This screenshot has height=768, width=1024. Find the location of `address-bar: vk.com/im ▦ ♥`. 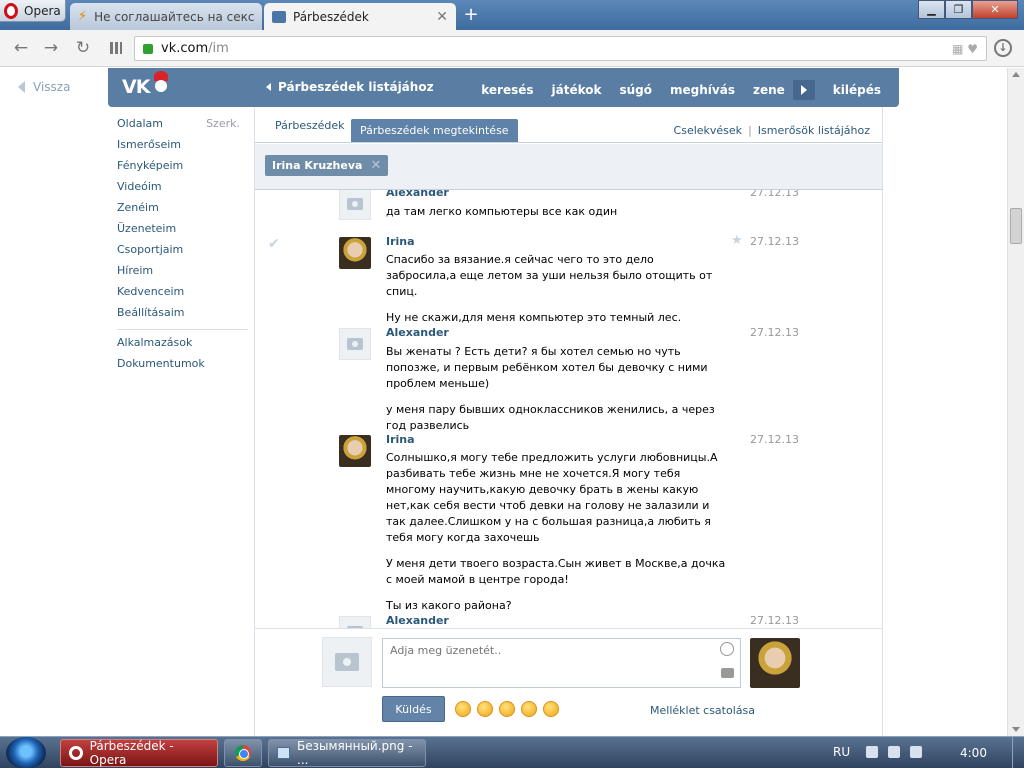

address-bar: vk.com/im ▦ ♥ is located at coordinates (560, 48).